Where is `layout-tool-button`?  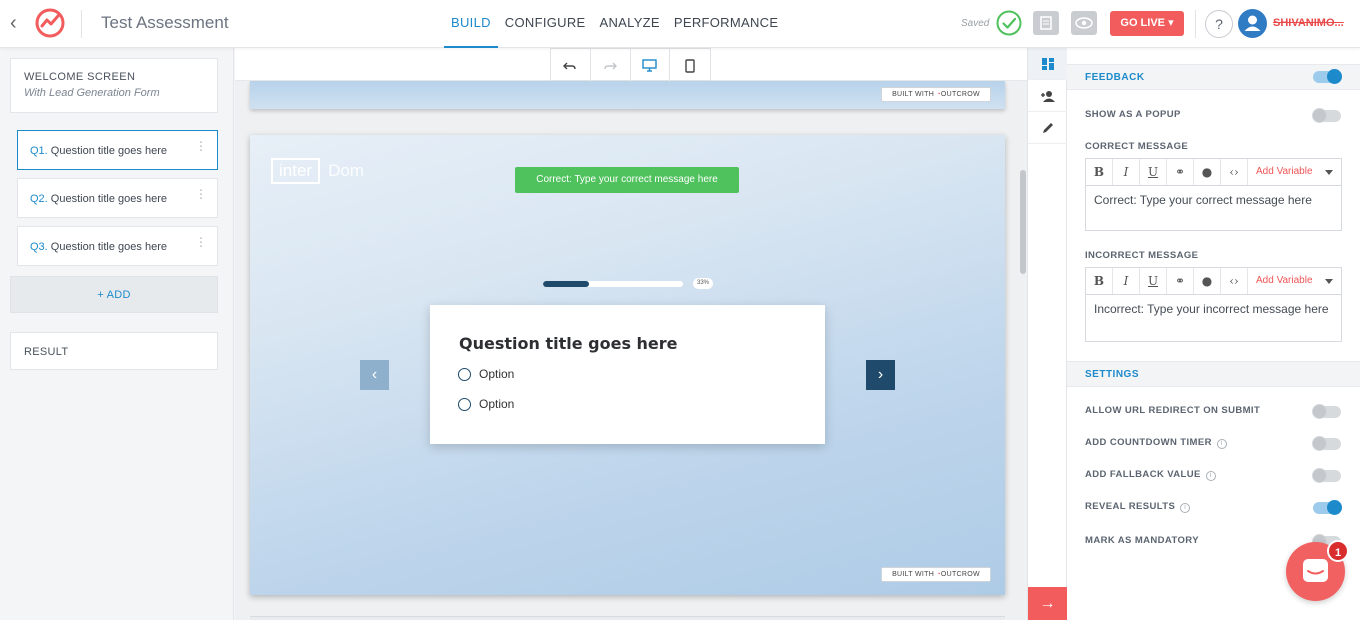
layout-tool-button is located at coordinates (1047, 64).